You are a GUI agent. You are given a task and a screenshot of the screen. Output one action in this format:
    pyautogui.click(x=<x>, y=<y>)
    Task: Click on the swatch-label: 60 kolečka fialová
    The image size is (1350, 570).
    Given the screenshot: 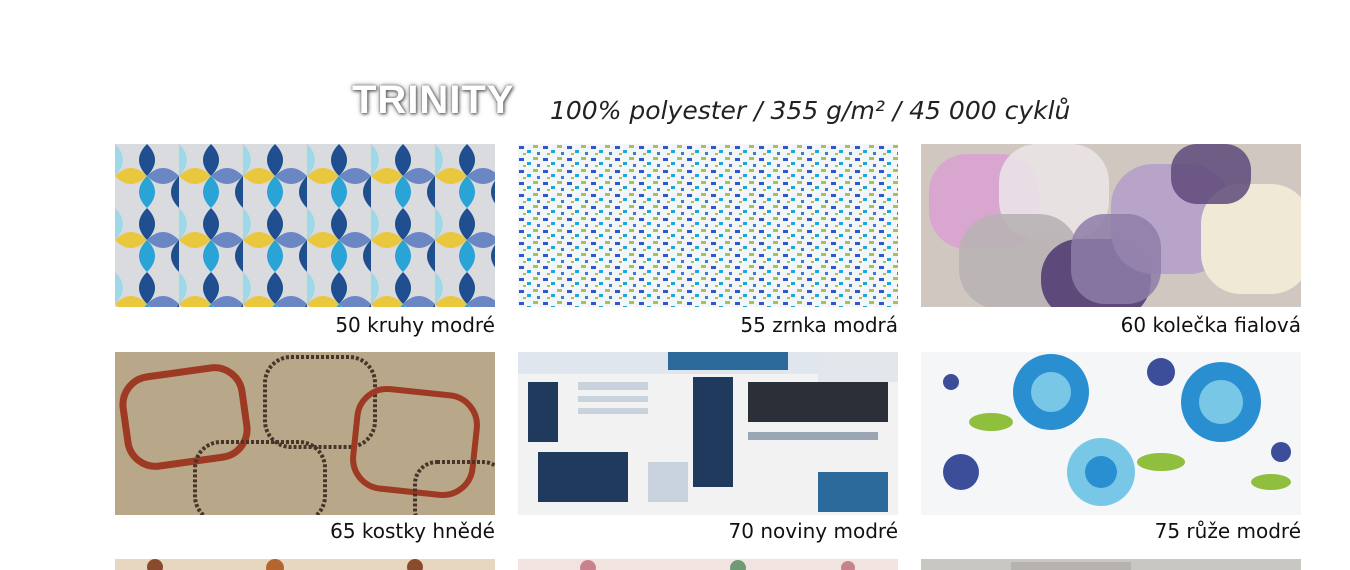 What is the action you would take?
    pyautogui.click(x=1210, y=325)
    